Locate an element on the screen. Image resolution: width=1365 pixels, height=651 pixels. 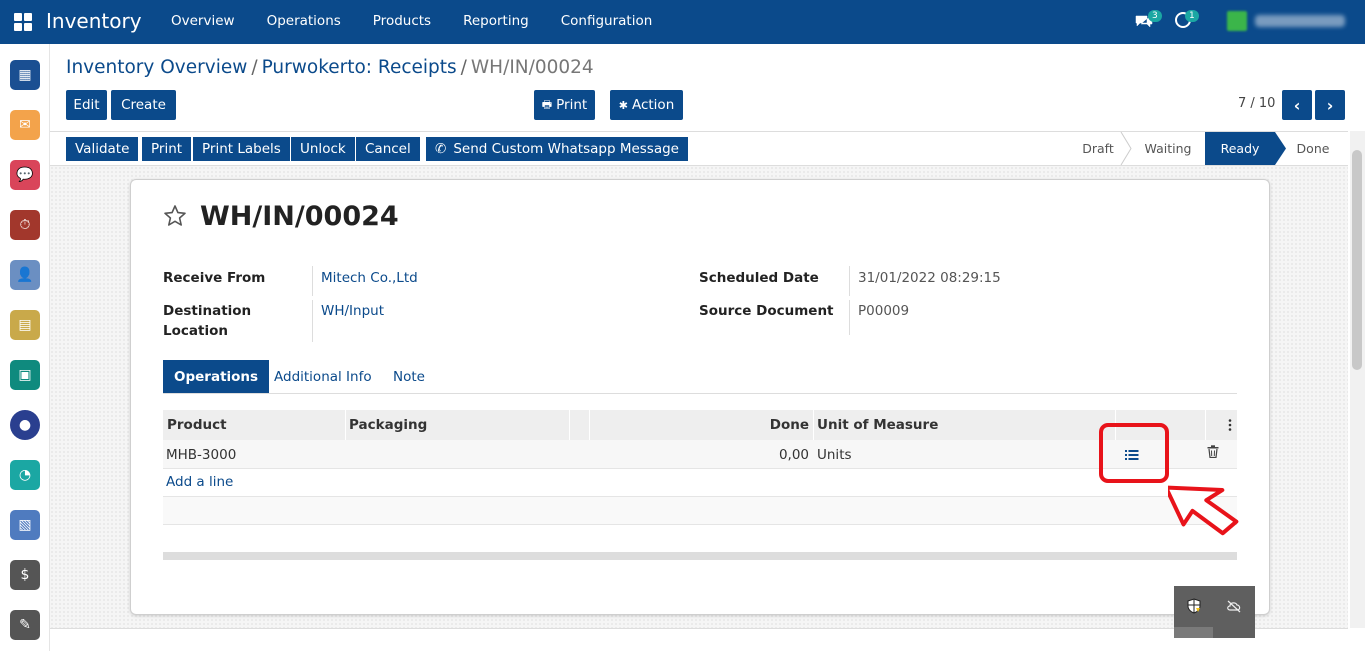
print-dropdown-button: 🖶 Print is located at coordinates (564, 105).